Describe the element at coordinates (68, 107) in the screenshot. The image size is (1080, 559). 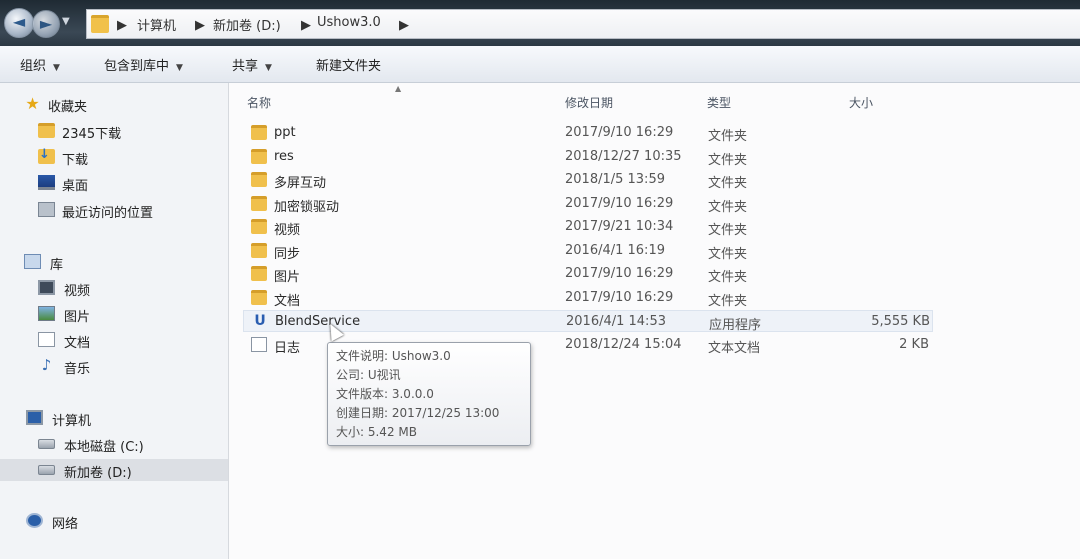
I see `nav-favorites-label: 收藏夹` at that location.